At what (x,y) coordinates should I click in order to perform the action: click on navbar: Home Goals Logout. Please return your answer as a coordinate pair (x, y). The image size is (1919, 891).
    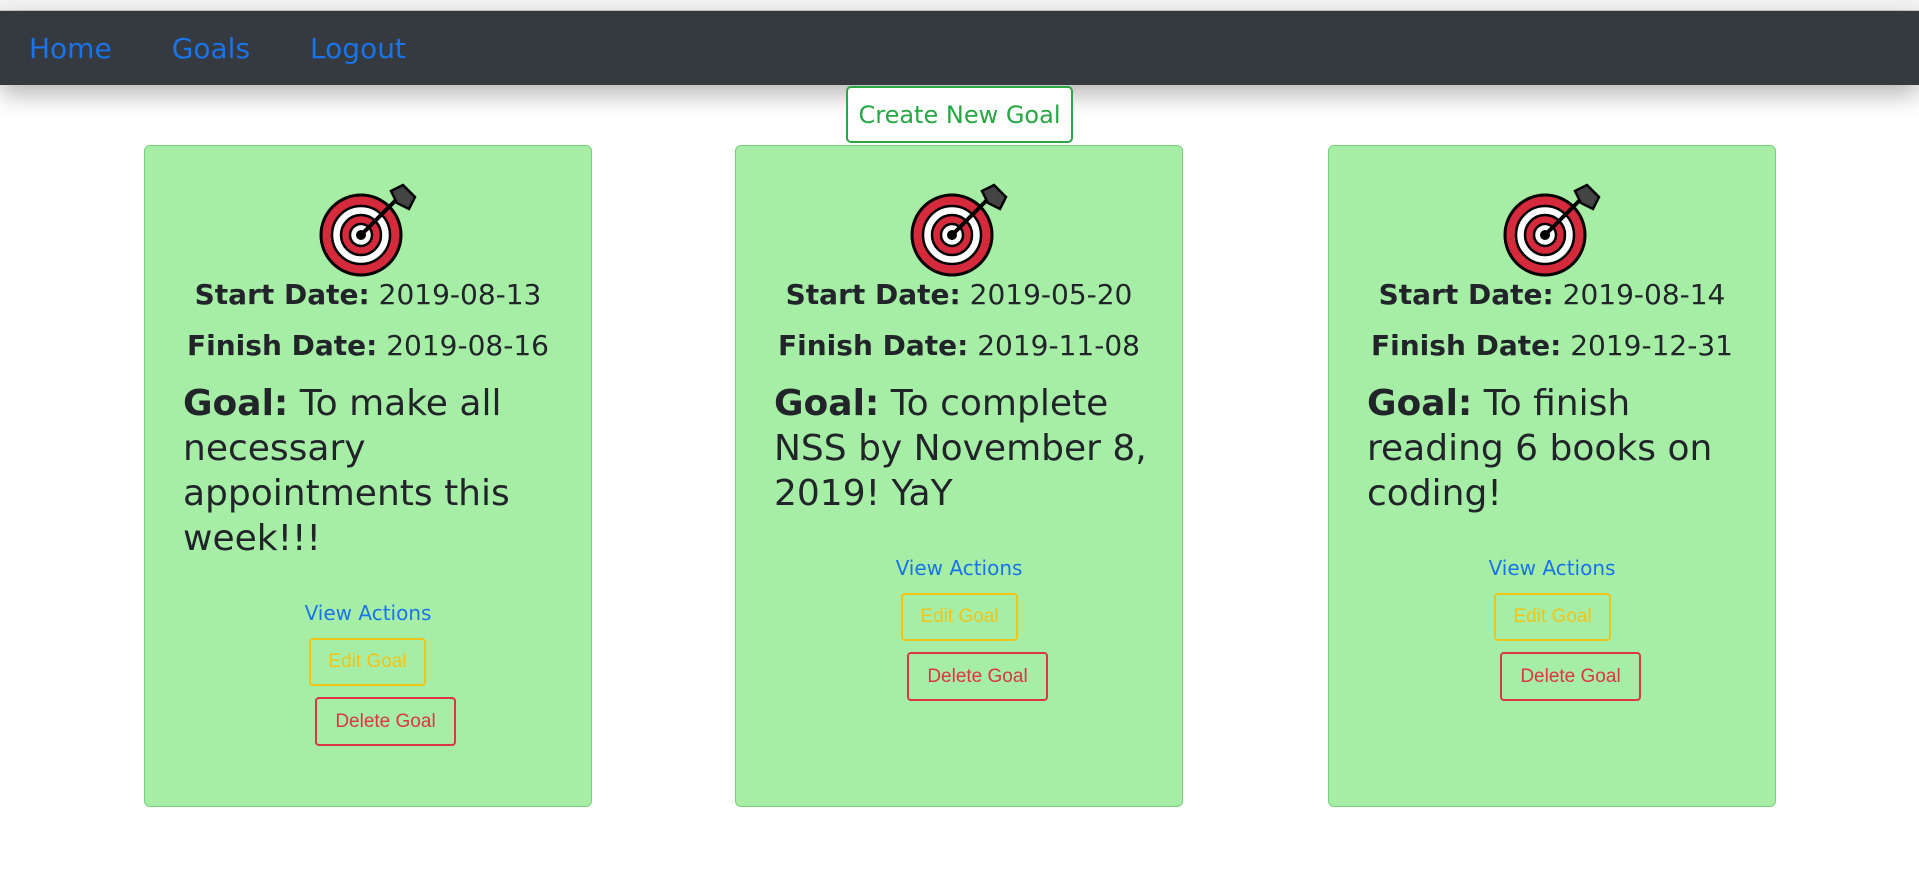
    Looking at the image, I should click on (959, 48).